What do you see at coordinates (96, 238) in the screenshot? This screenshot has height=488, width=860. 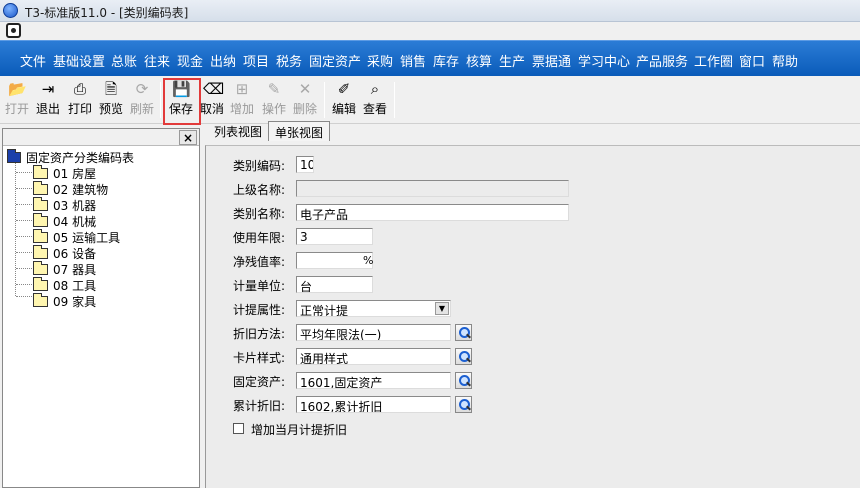 I see `tree-item-name: 运输工具` at bounding box center [96, 238].